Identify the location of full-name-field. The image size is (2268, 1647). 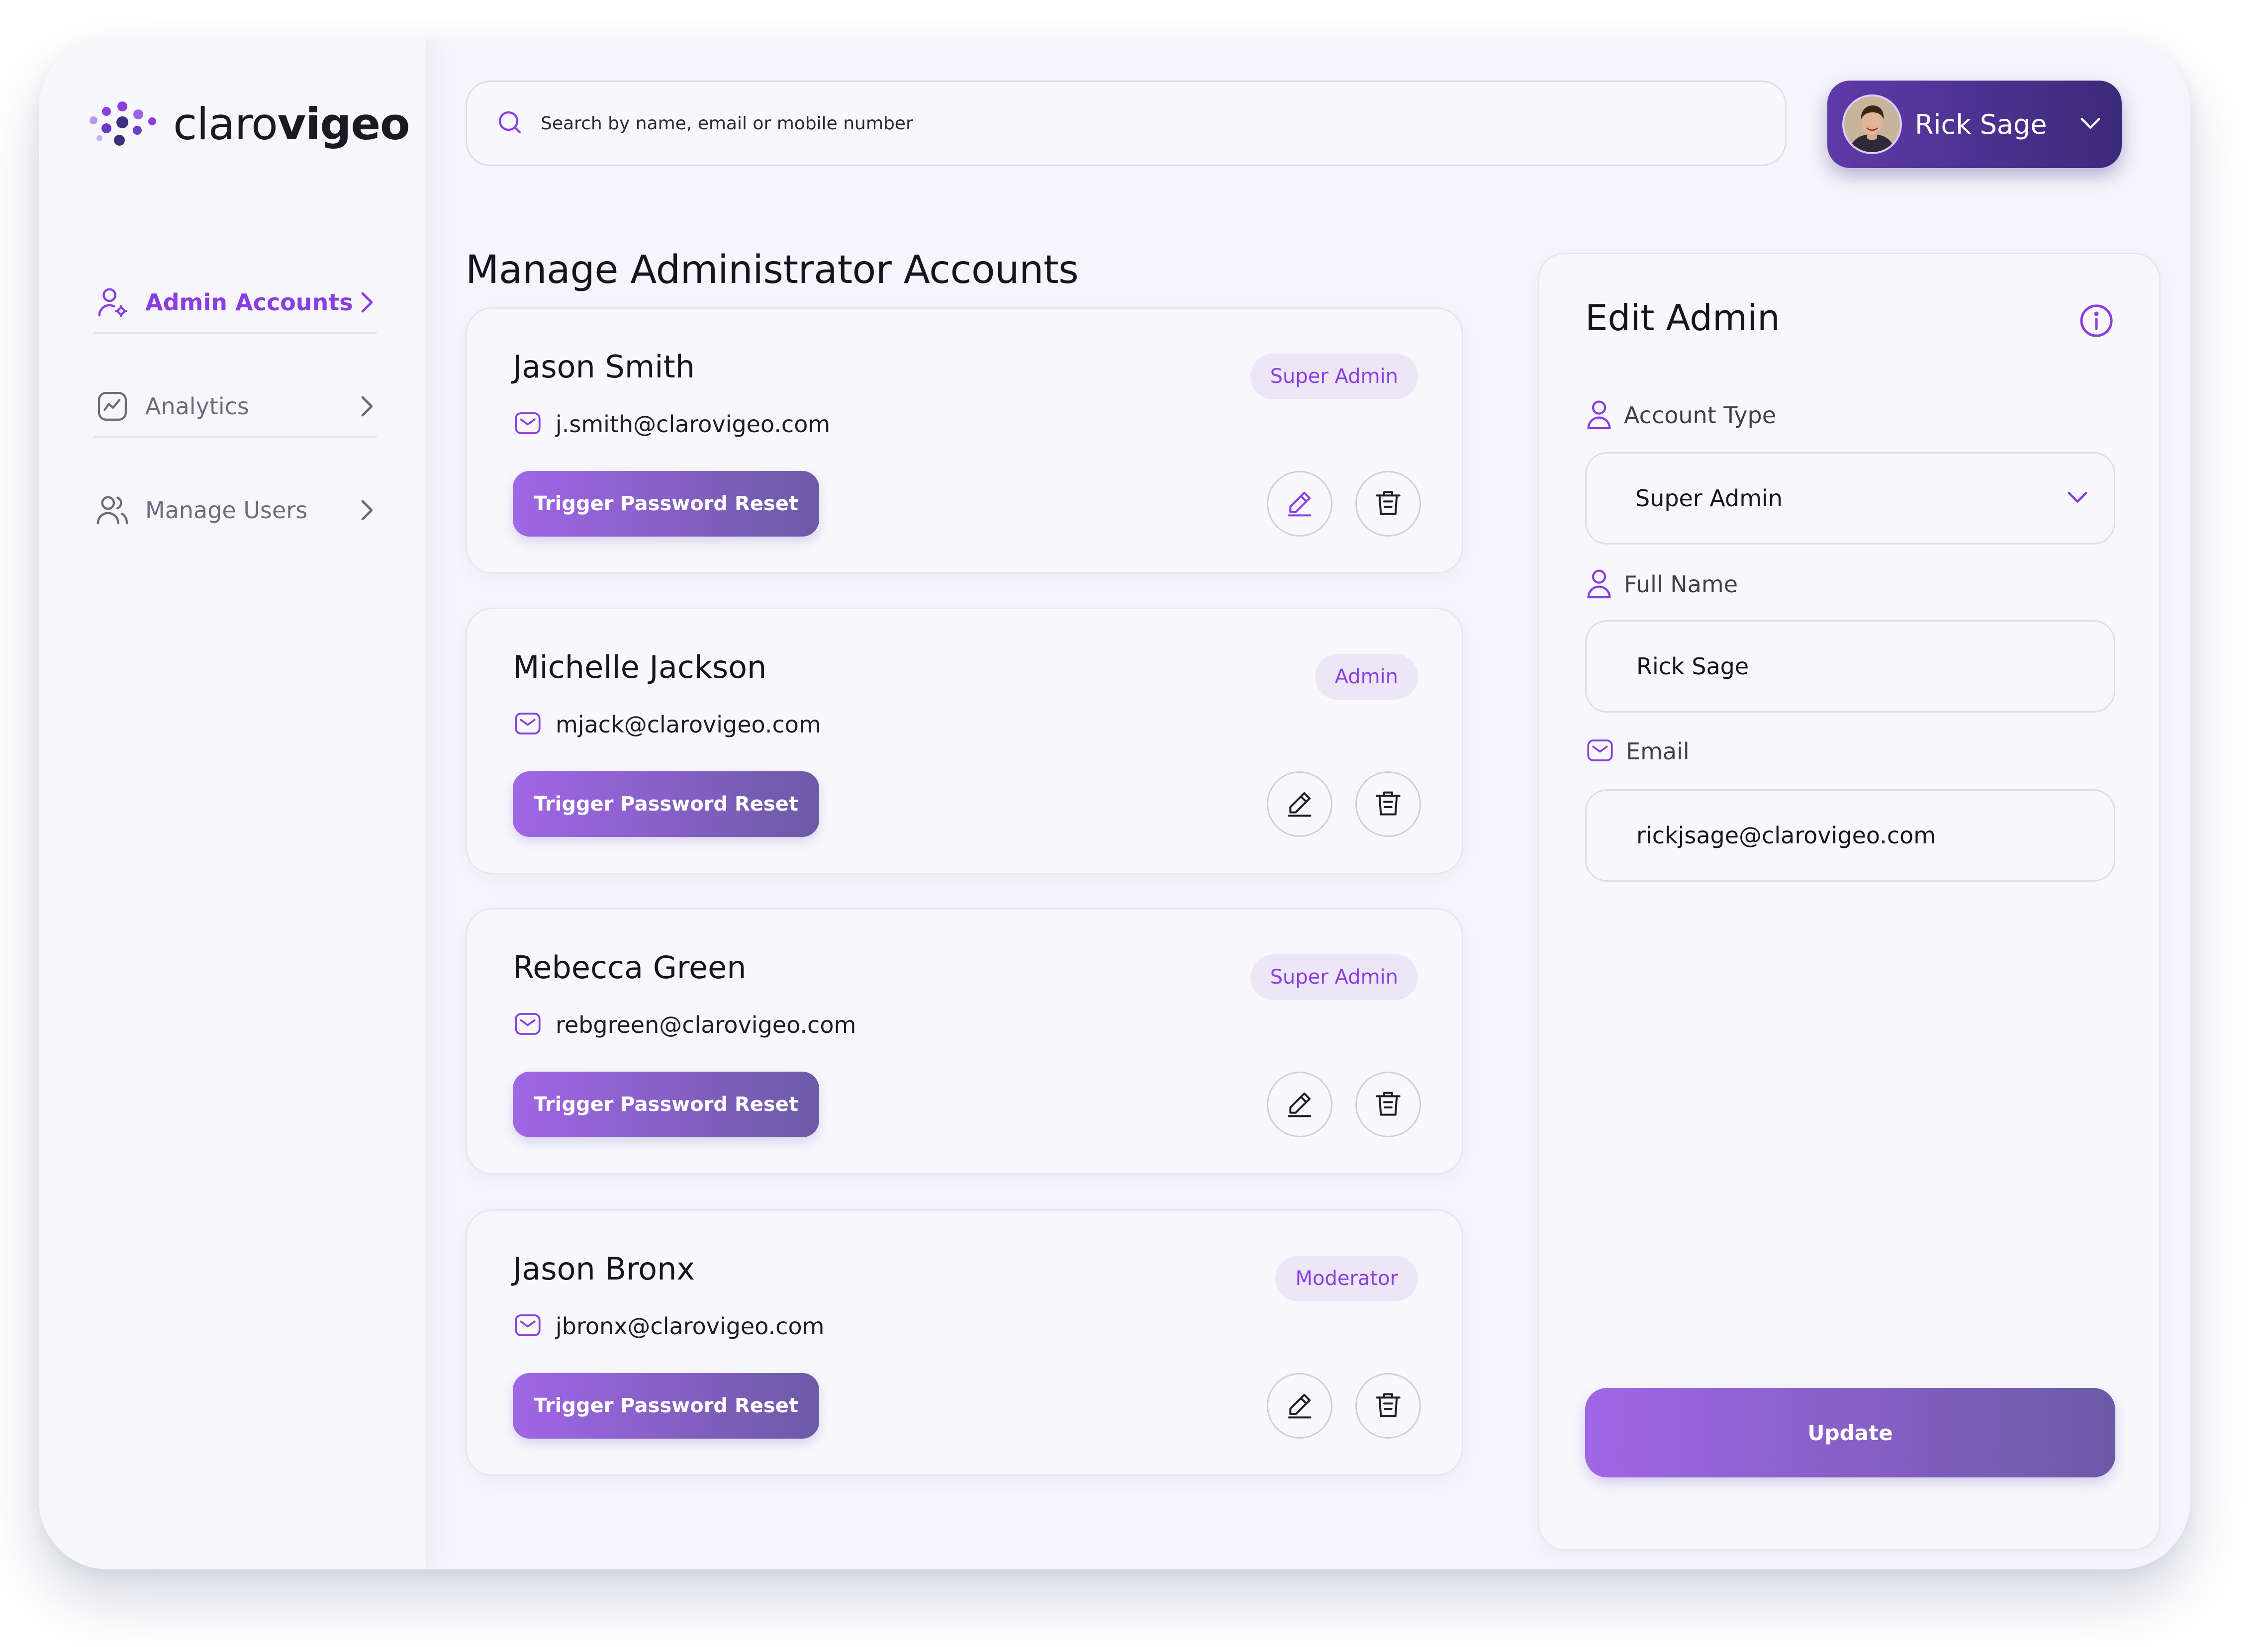
(1850, 666).